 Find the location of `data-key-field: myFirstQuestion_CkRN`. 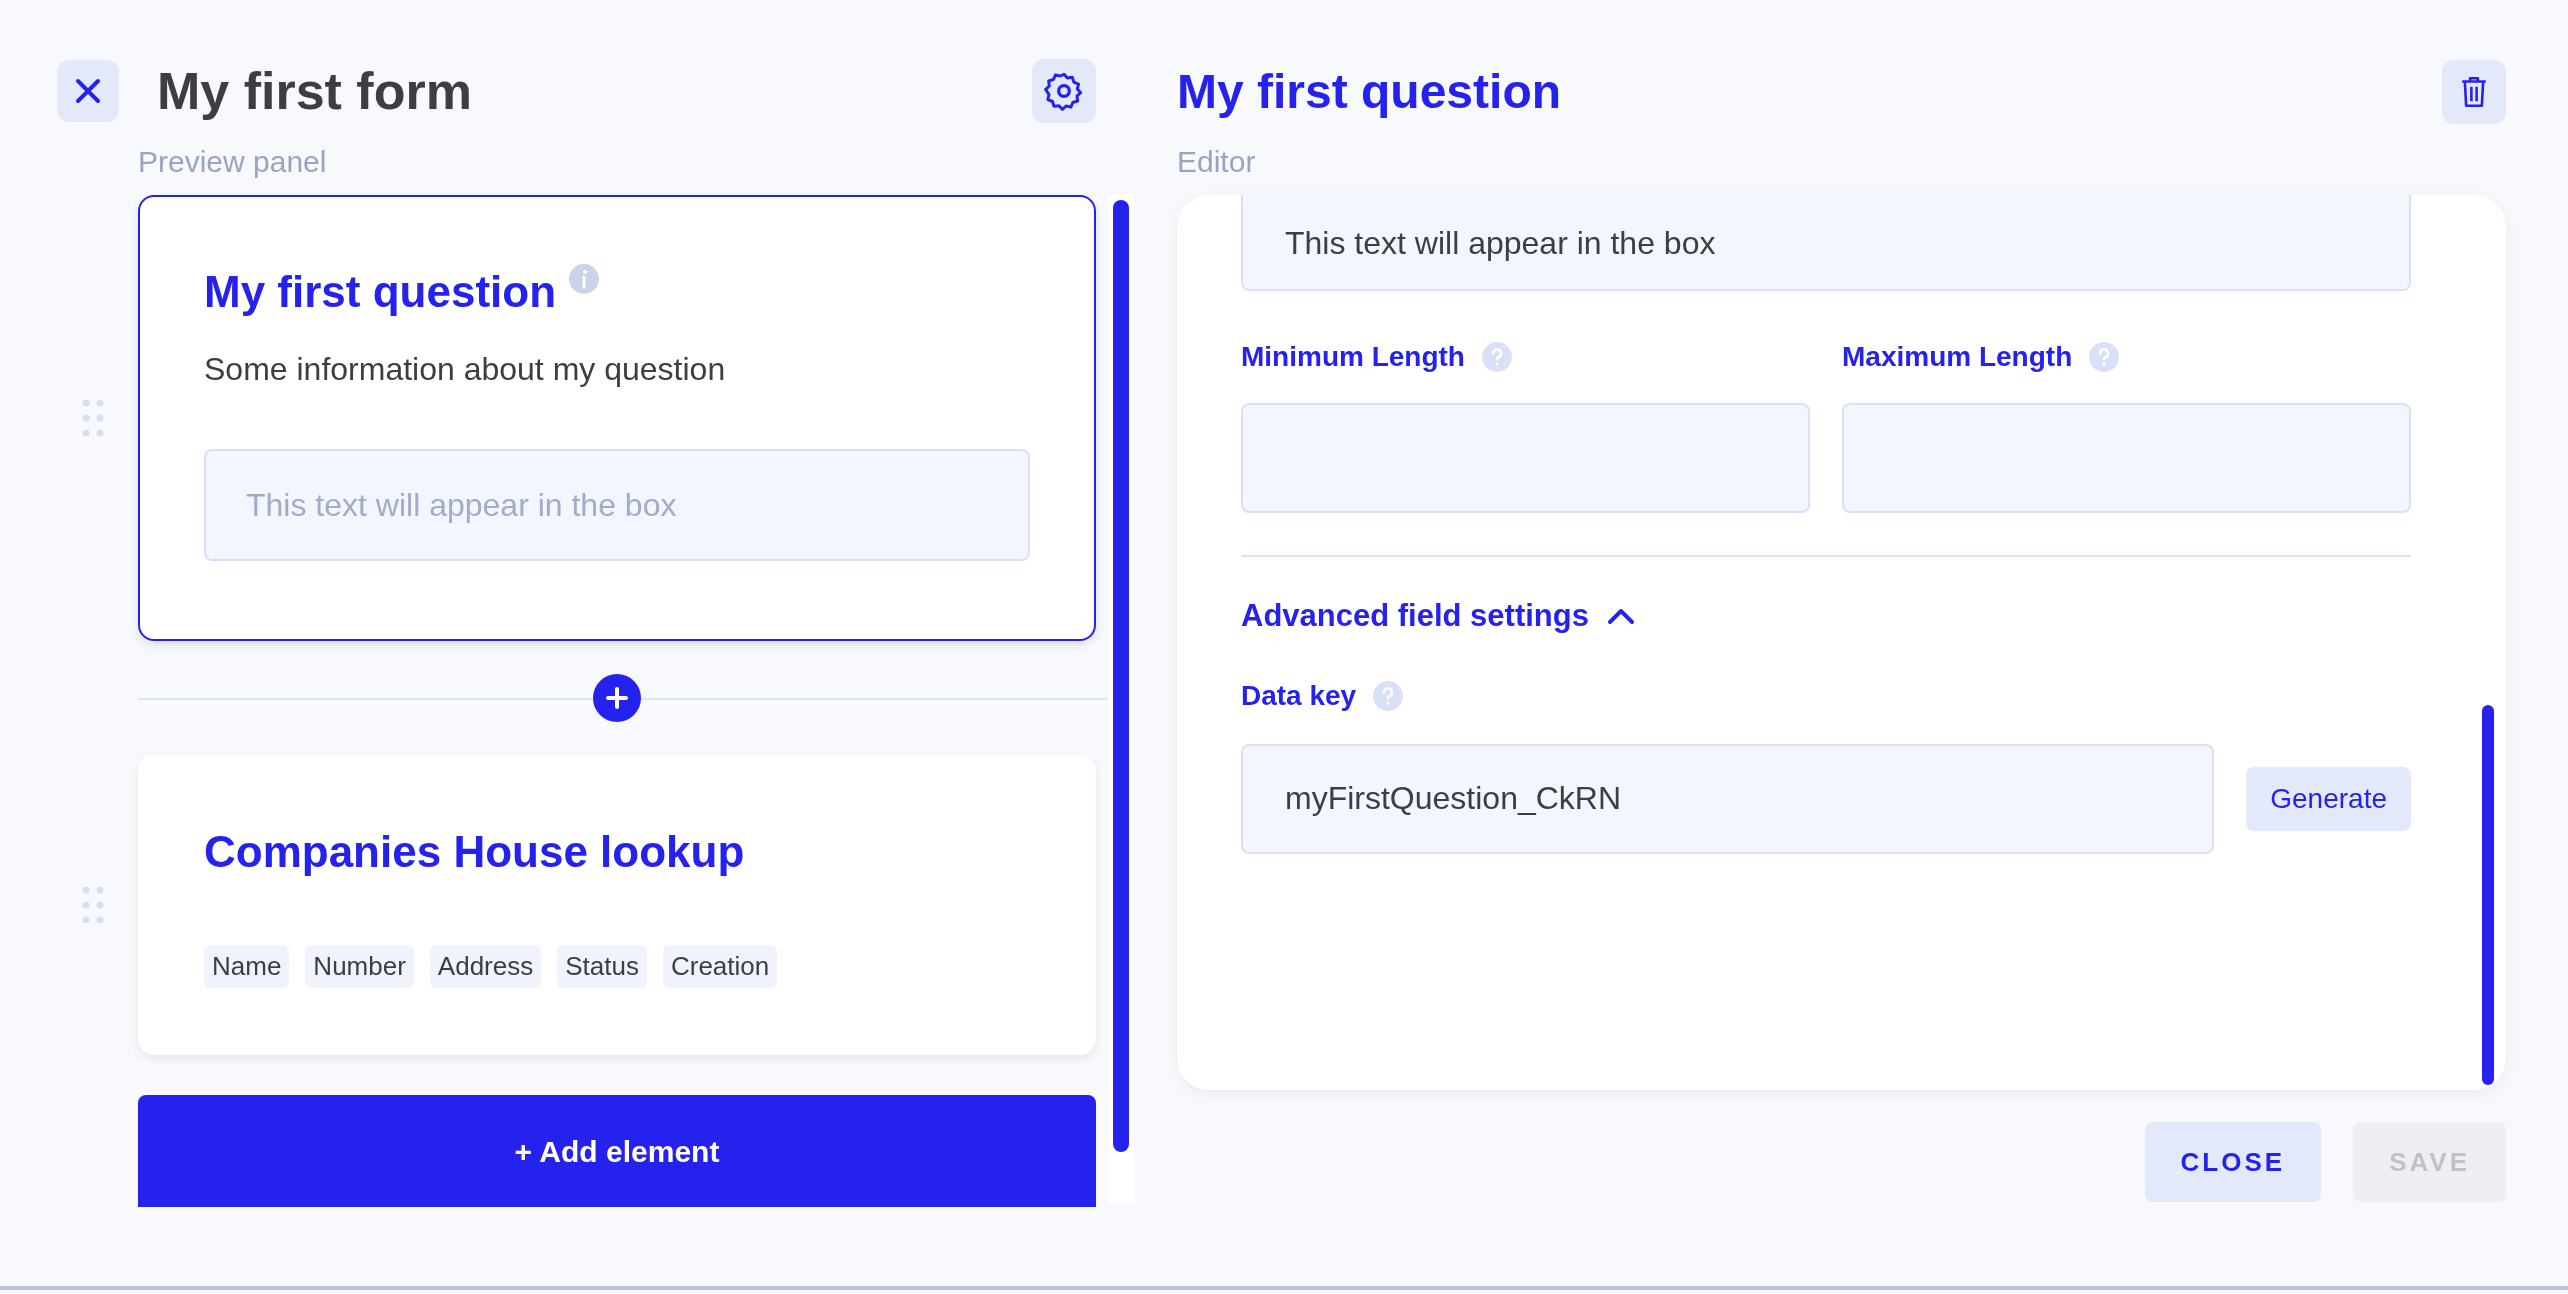

data-key-field: myFirstQuestion_CkRN is located at coordinates (1728, 798).